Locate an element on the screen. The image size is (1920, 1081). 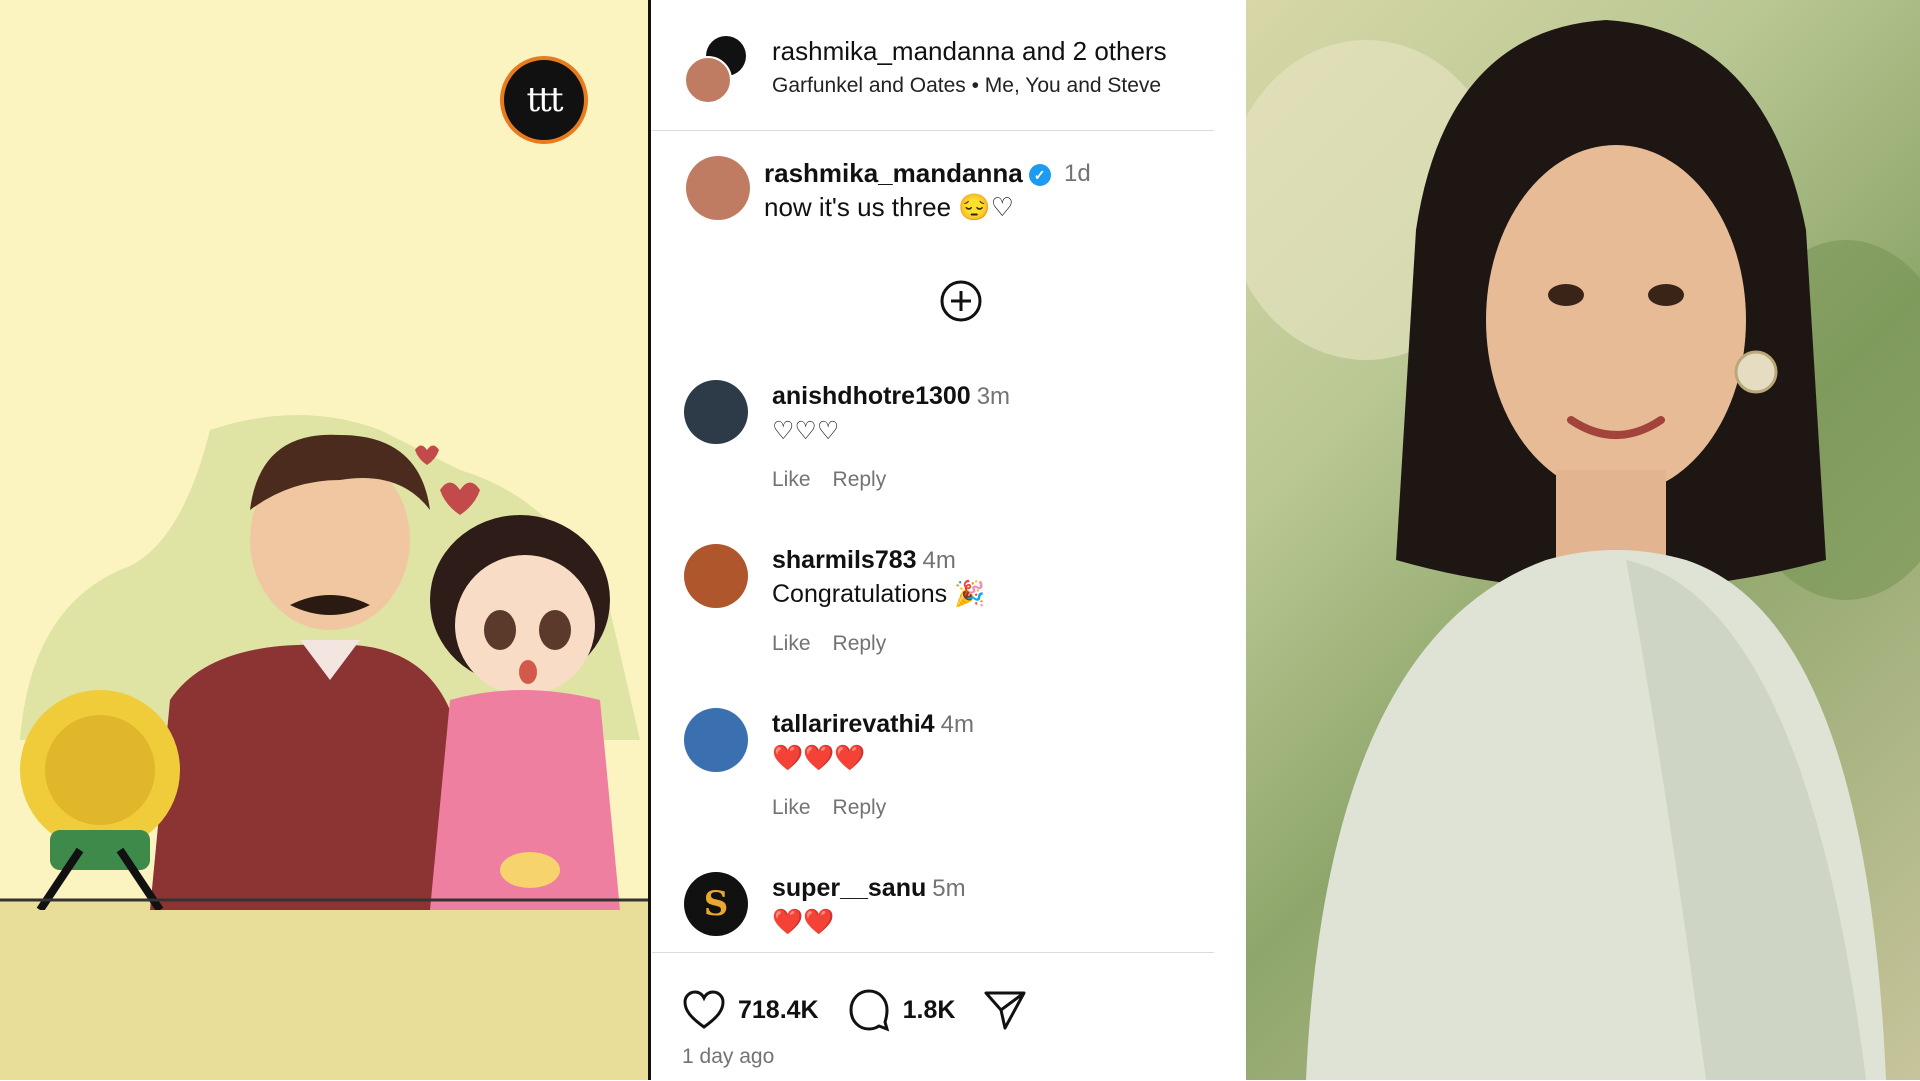
post-image-floor is located at coordinates (325, 990).